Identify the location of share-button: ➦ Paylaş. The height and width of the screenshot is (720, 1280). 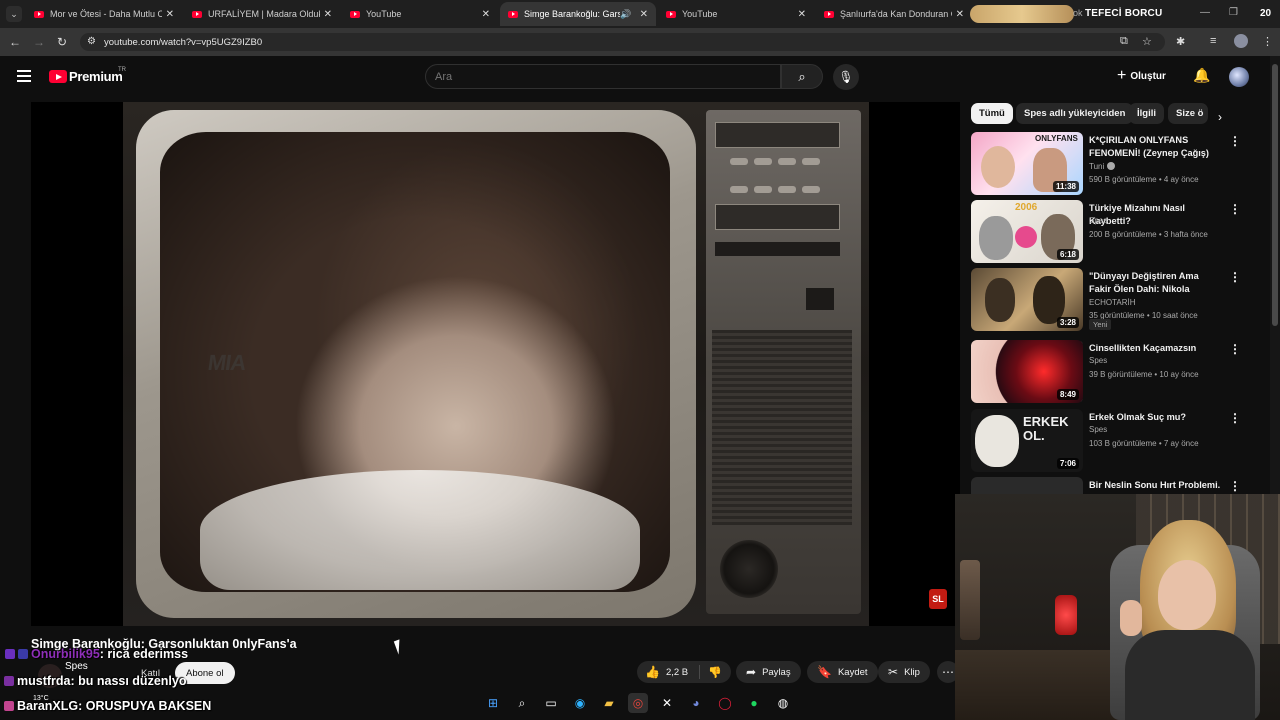
(768, 672).